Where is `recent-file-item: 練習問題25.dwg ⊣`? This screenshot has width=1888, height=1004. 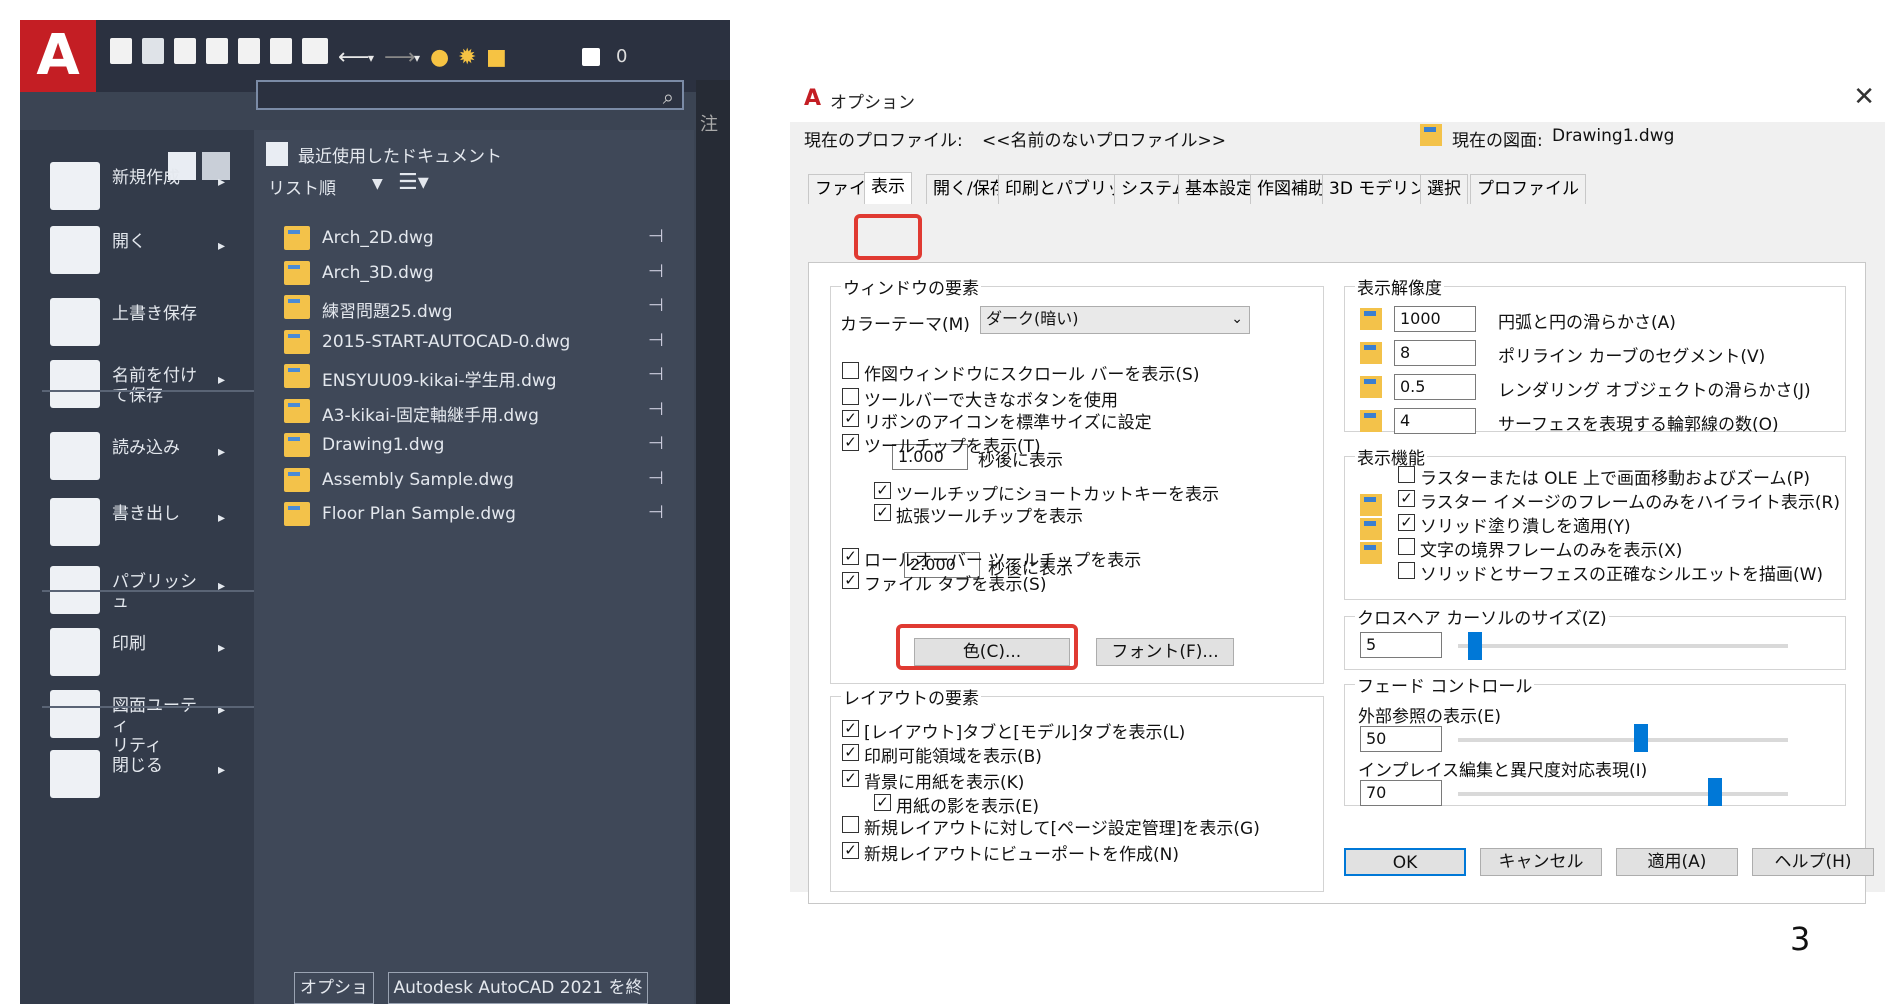 recent-file-item: 練習問題25.dwg ⊣ is located at coordinates (479, 308).